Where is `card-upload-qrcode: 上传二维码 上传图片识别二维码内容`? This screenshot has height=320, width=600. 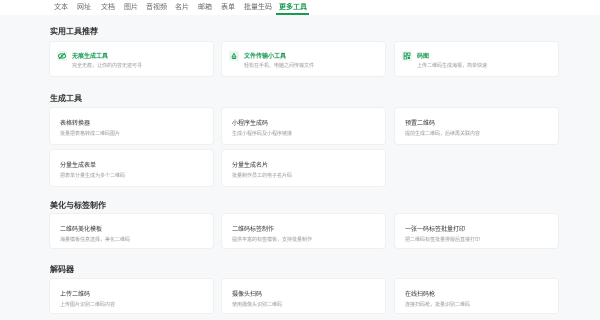
card-upload-qrcode: 上传二维码 上传图片识别二维码内容 is located at coordinates (131, 296).